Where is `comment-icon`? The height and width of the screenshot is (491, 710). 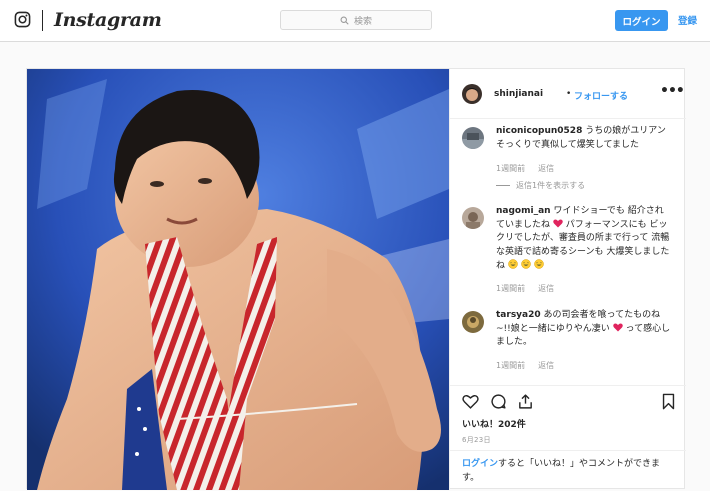
comment-icon is located at coordinates (498, 401).